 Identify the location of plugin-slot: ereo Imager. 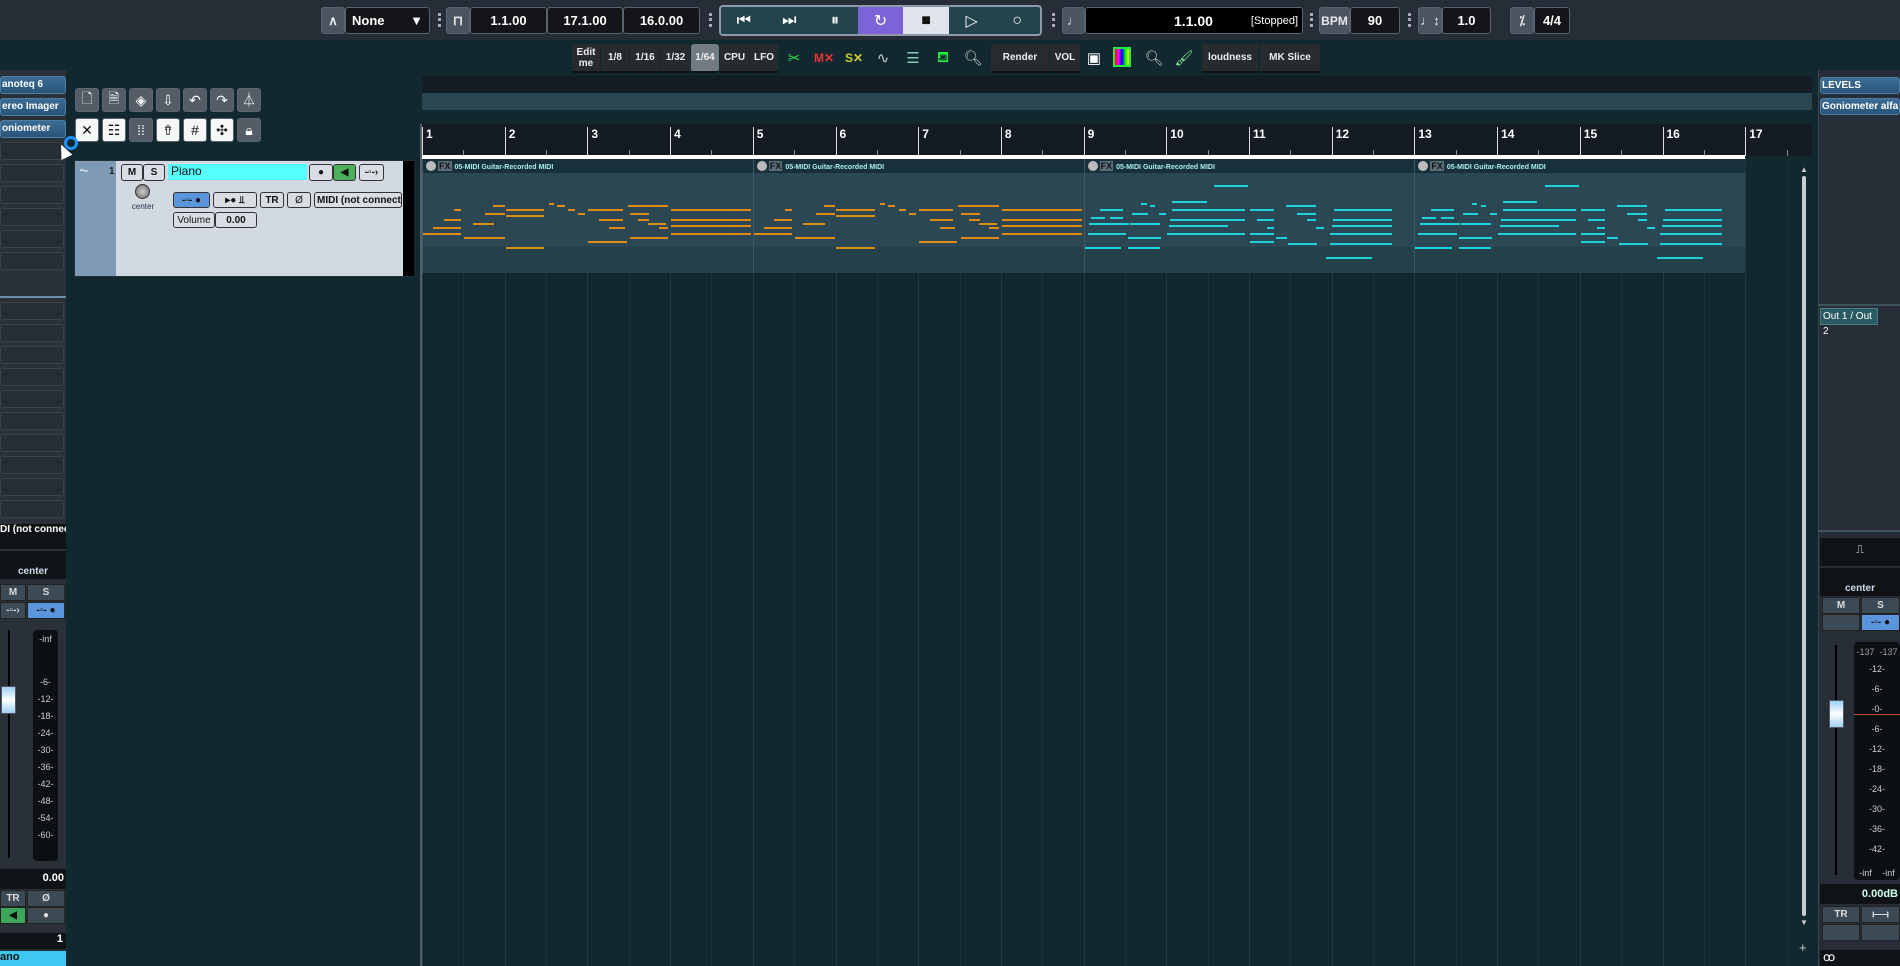
(33, 107).